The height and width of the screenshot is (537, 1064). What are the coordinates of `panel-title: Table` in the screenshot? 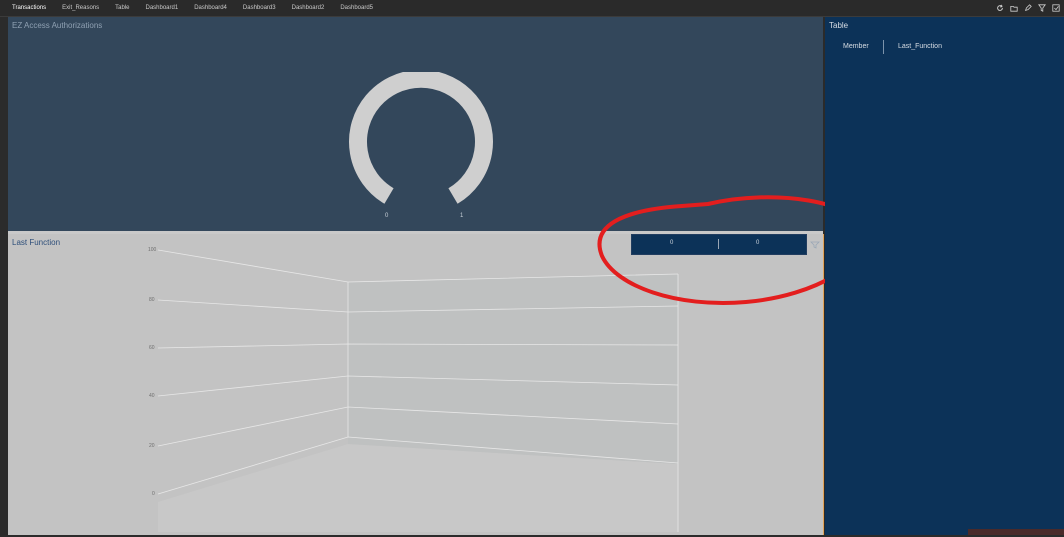 It's located at (839, 25).